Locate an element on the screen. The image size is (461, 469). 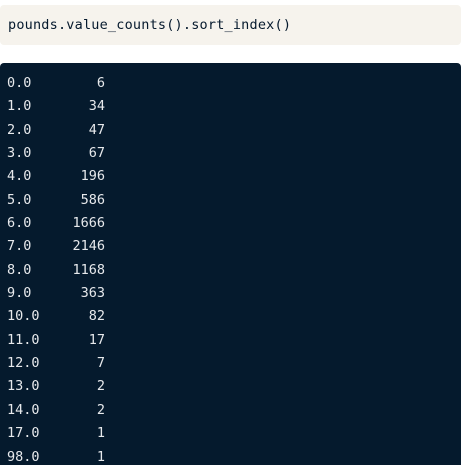
output-row: 4.0 196 is located at coordinates (230, 176).